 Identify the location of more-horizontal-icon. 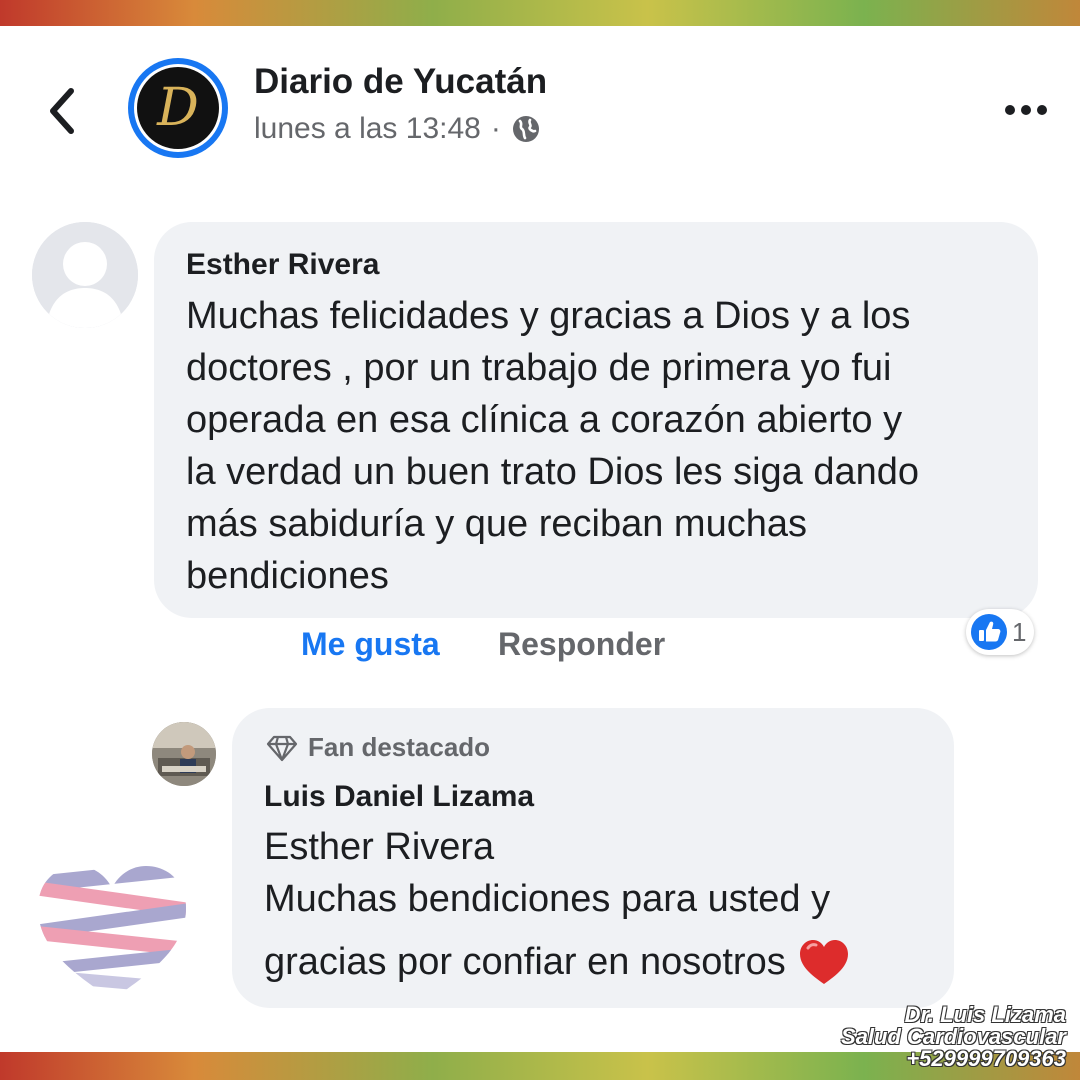
(1026, 110).